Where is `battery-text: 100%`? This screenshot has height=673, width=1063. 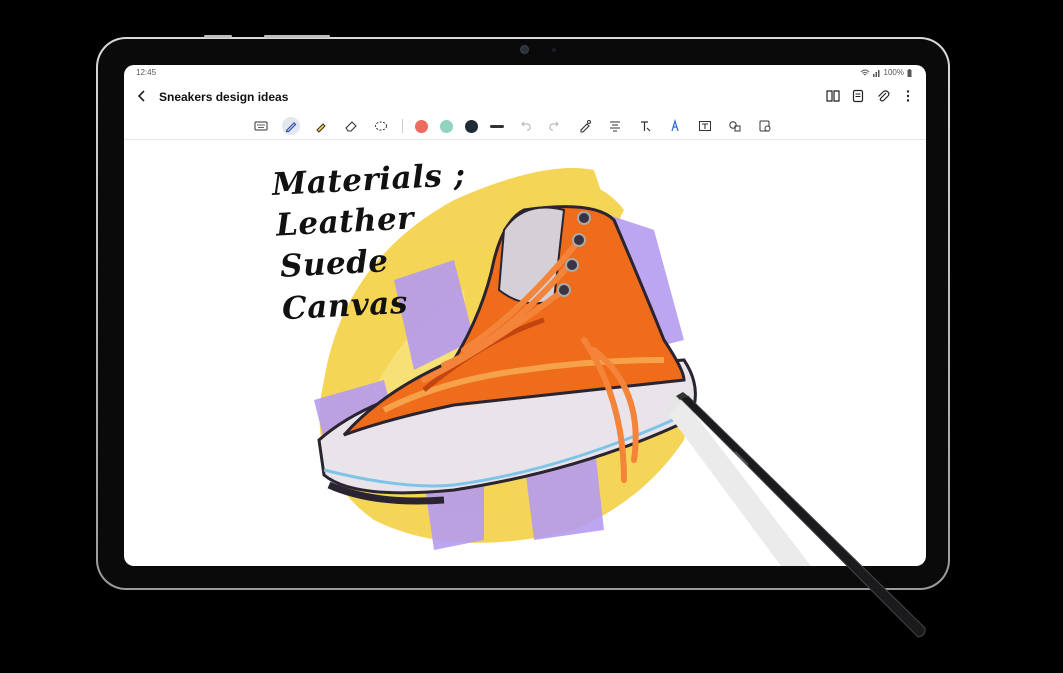
battery-text: 100% is located at coordinates (893, 72).